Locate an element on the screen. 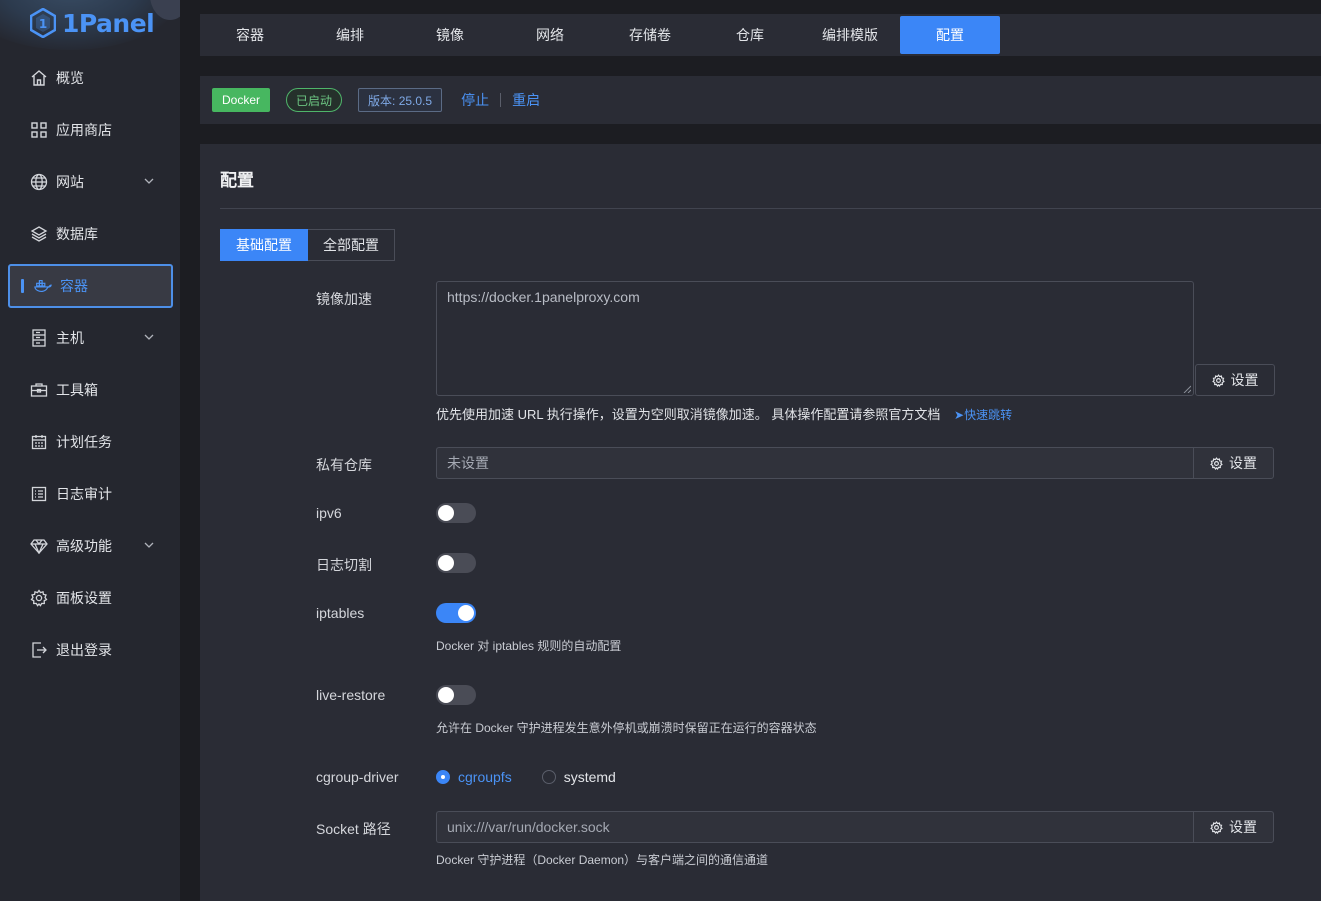 Image resolution: width=1321 pixels, height=901 pixels. log-icon is located at coordinates (39, 494).